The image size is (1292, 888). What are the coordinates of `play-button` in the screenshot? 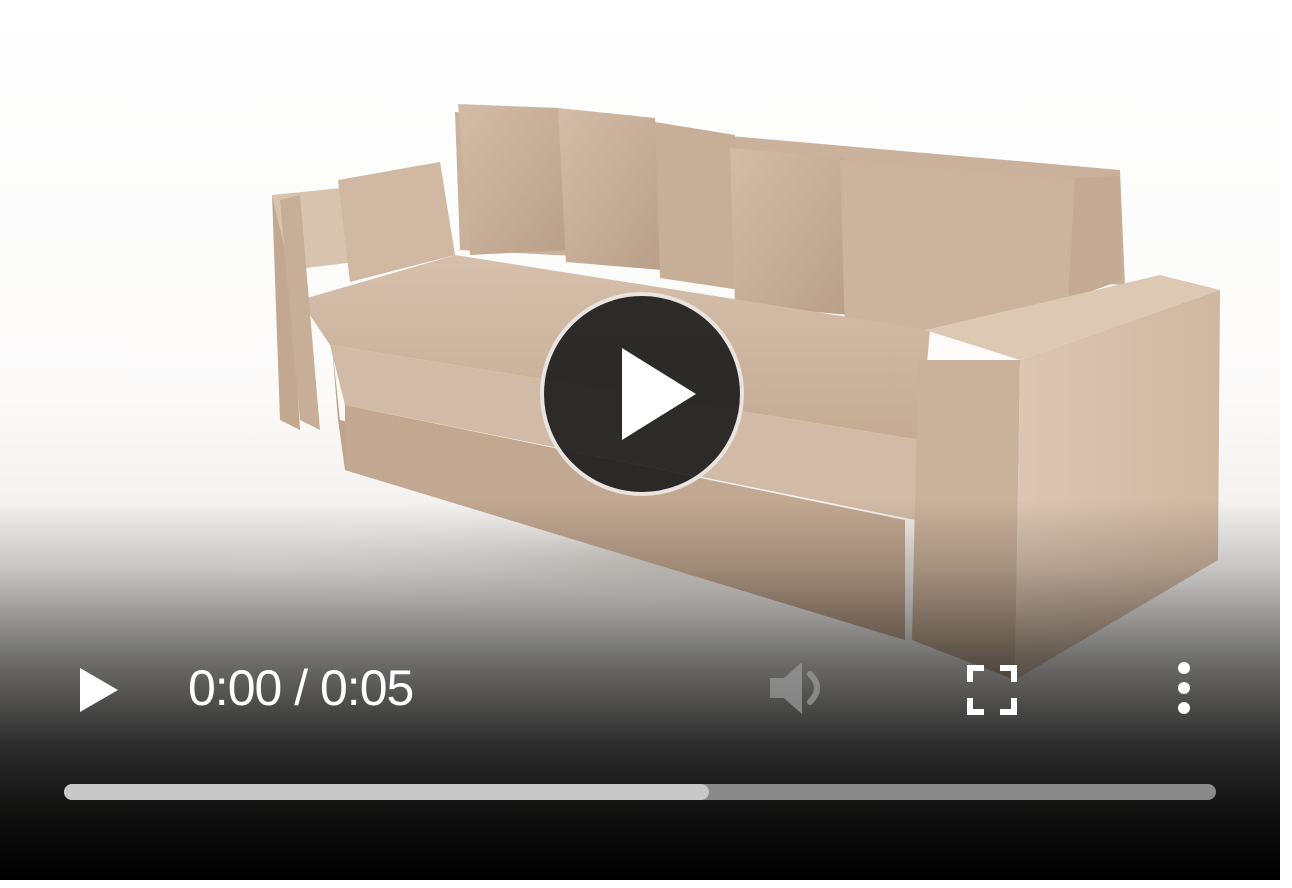 It's located at (98, 690).